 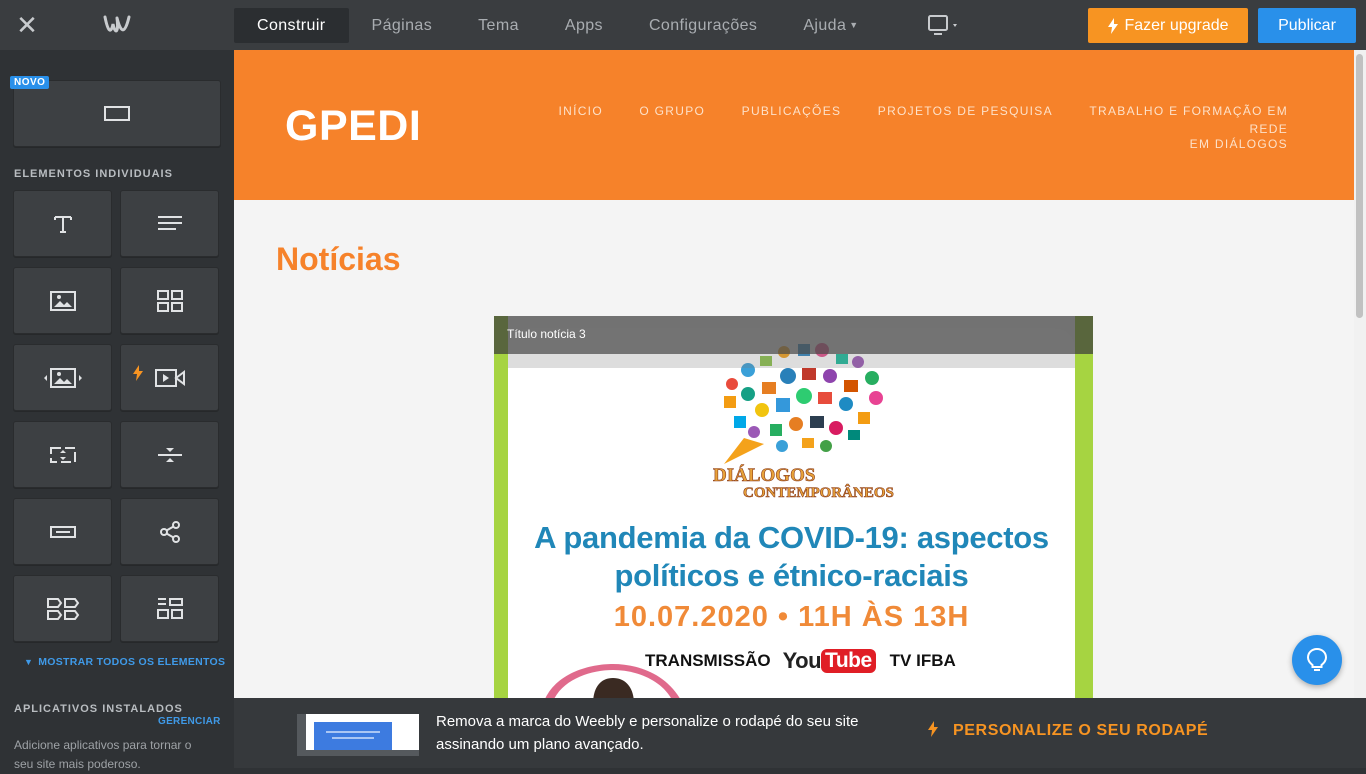 I want to click on title-element-tile, so click(x=62, y=223).